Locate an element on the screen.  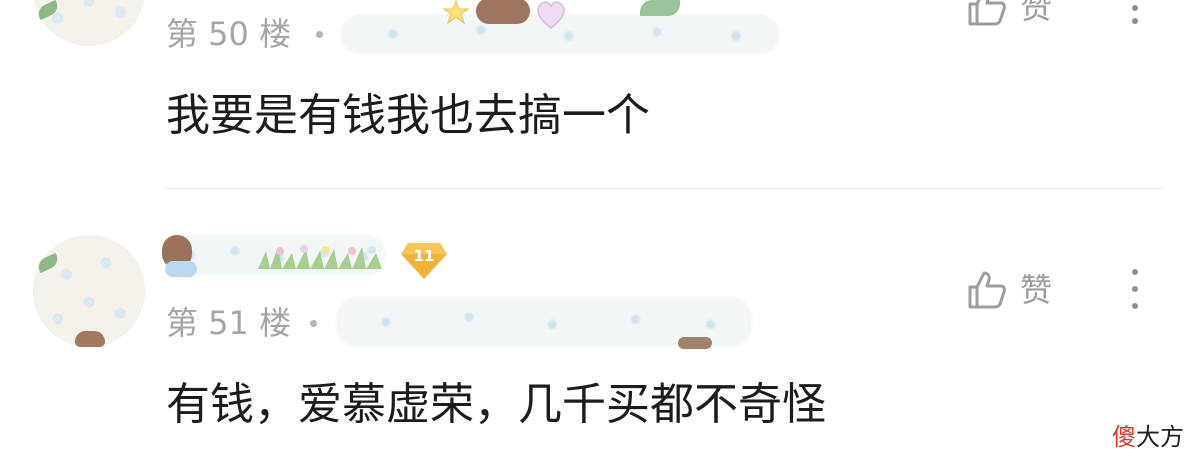
heart-sticker-icon is located at coordinates (551, 15).